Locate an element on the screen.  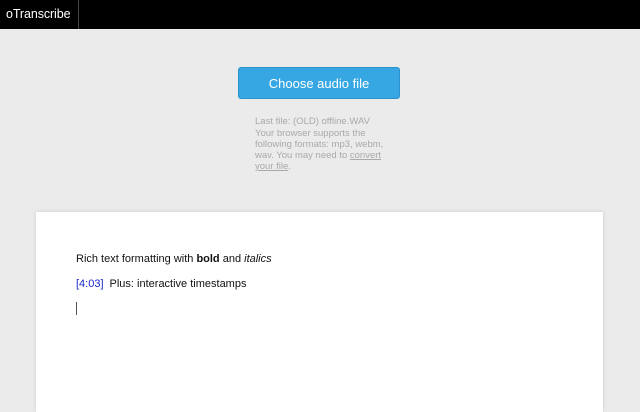
last-file-text: Last file: (OLD) offline.WAV is located at coordinates (312, 121).